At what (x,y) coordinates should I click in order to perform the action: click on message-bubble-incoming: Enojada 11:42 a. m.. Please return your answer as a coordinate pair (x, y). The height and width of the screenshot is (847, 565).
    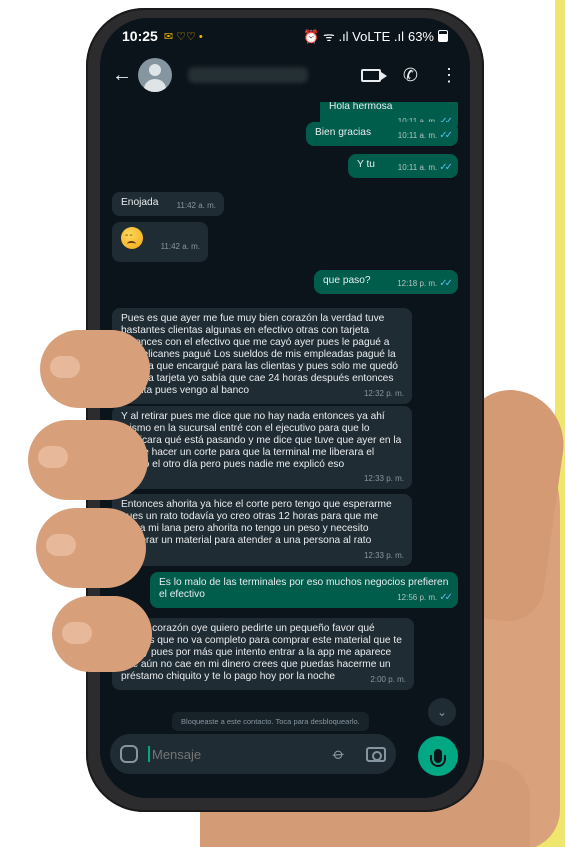
    Looking at the image, I should click on (168, 204).